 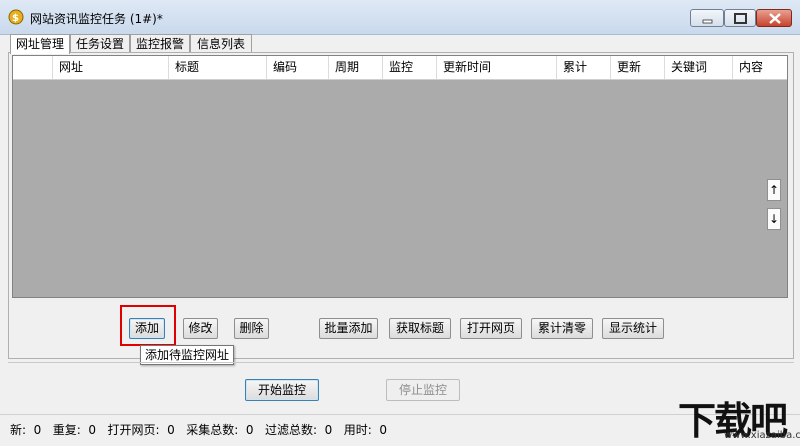 I want to click on status-text: 新: 0 重复: 0 打开网页: 0 采集总数: 0 过滤总数: 0 用时: 0, so click(x=199, y=430).